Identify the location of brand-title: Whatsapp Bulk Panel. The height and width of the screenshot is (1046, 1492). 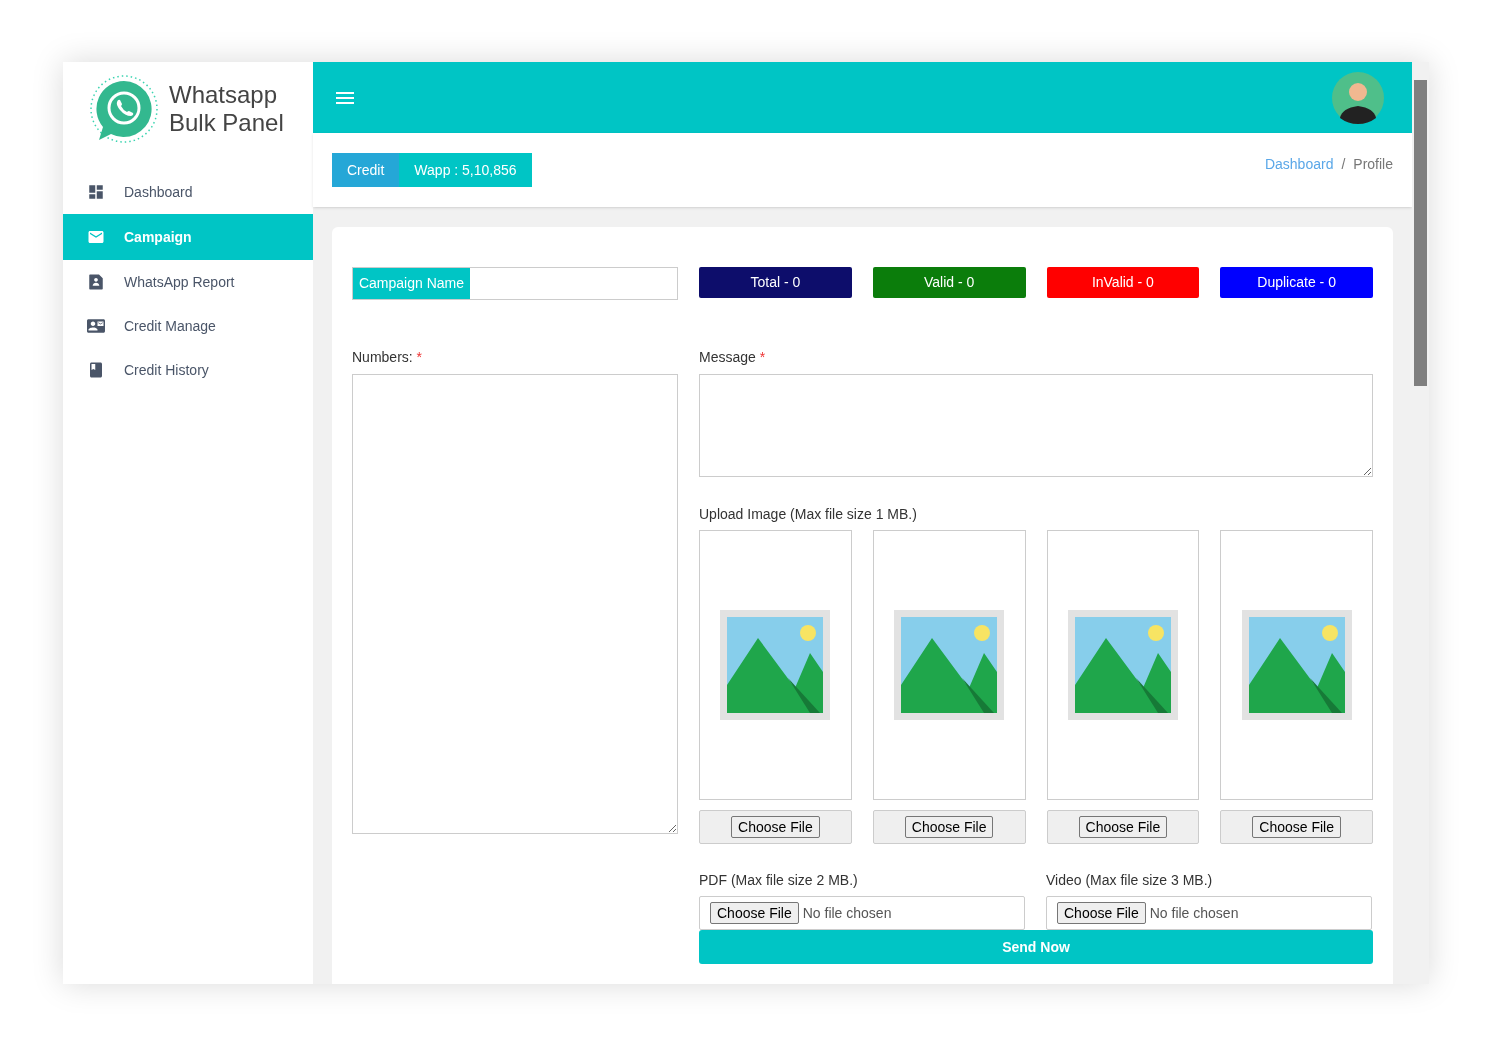
(226, 109).